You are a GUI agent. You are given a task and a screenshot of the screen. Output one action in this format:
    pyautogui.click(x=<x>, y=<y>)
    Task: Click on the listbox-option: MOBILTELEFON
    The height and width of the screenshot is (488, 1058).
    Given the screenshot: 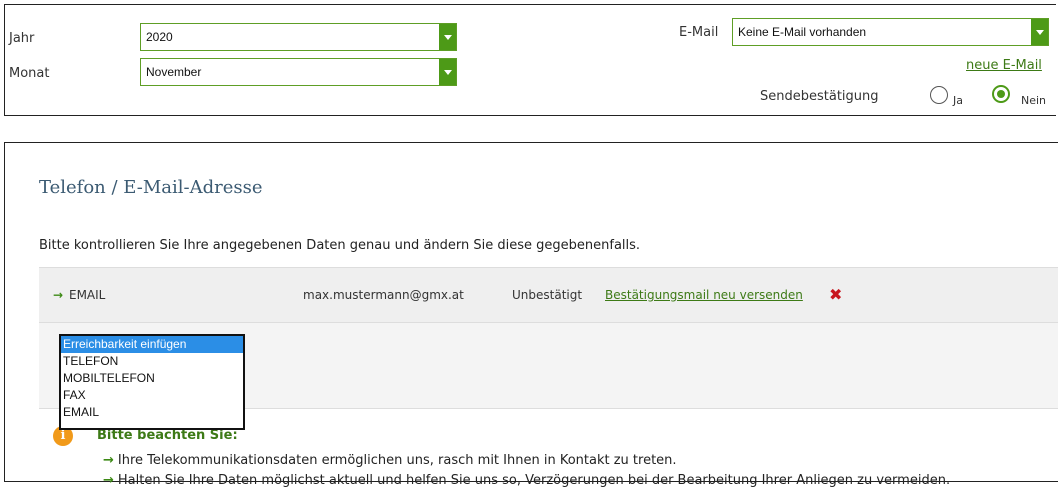 What is the action you would take?
    pyautogui.click(x=152, y=378)
    